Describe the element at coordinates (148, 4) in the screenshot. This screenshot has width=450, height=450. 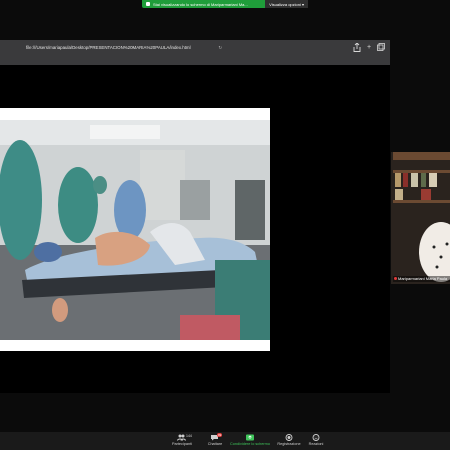
I see `share-status-icon` at that location.